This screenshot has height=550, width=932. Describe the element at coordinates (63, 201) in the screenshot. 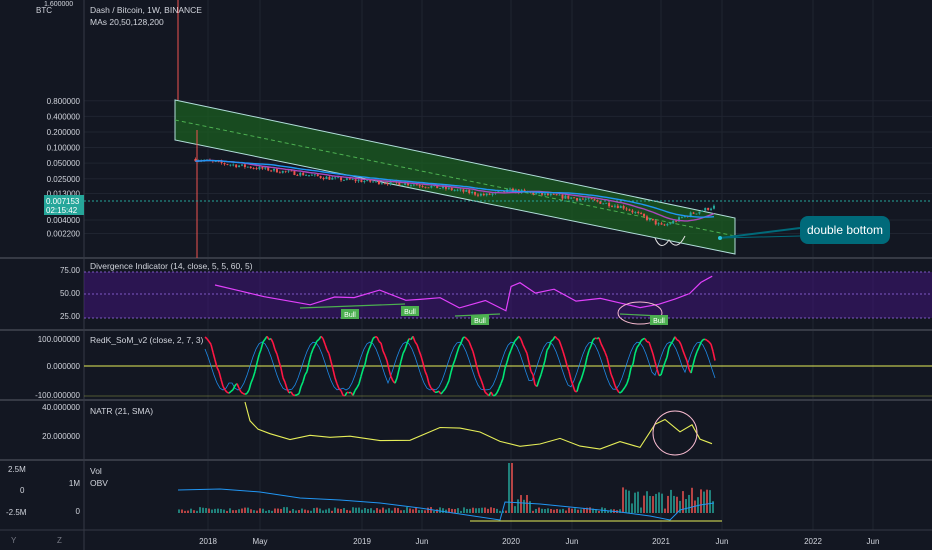

I see `price-badge-value: 0.007153` at that location.